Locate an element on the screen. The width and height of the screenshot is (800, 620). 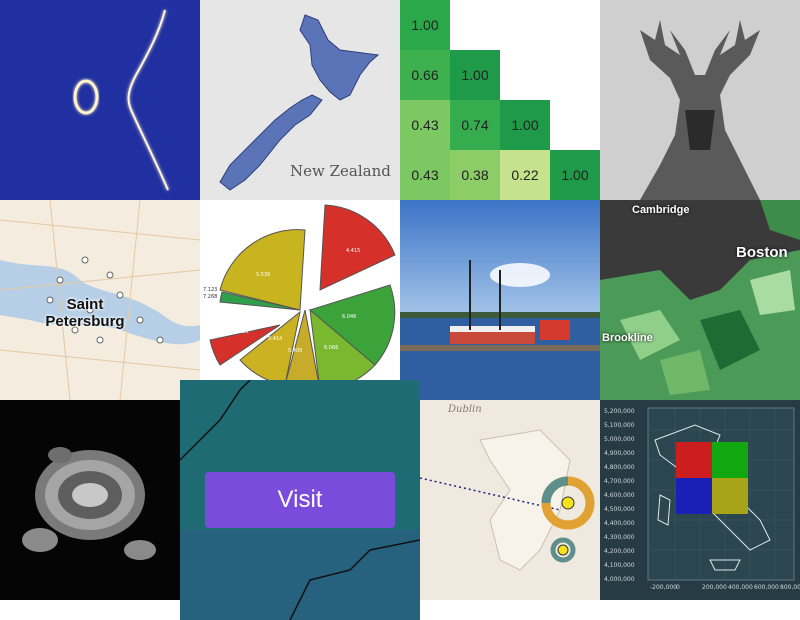
stag-art-thumbnail is located at coordinates (700, 100).